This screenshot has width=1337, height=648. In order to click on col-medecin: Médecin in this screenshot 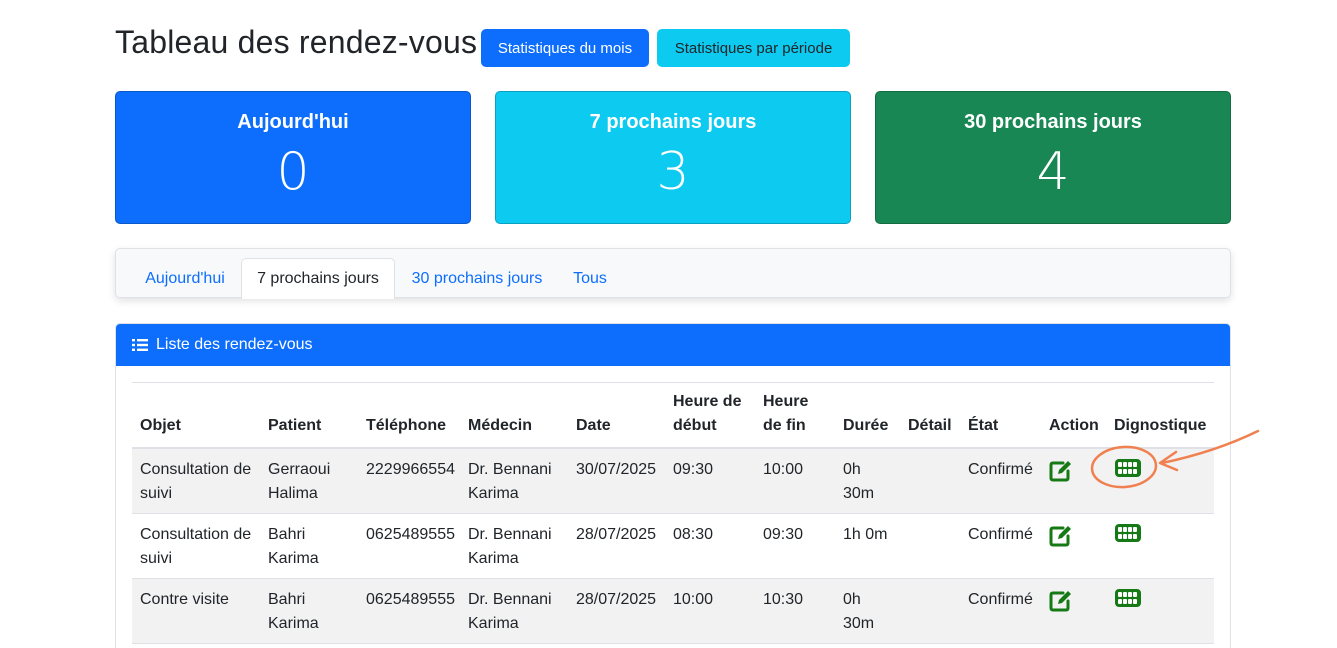, I will do `click(500, 425)`.